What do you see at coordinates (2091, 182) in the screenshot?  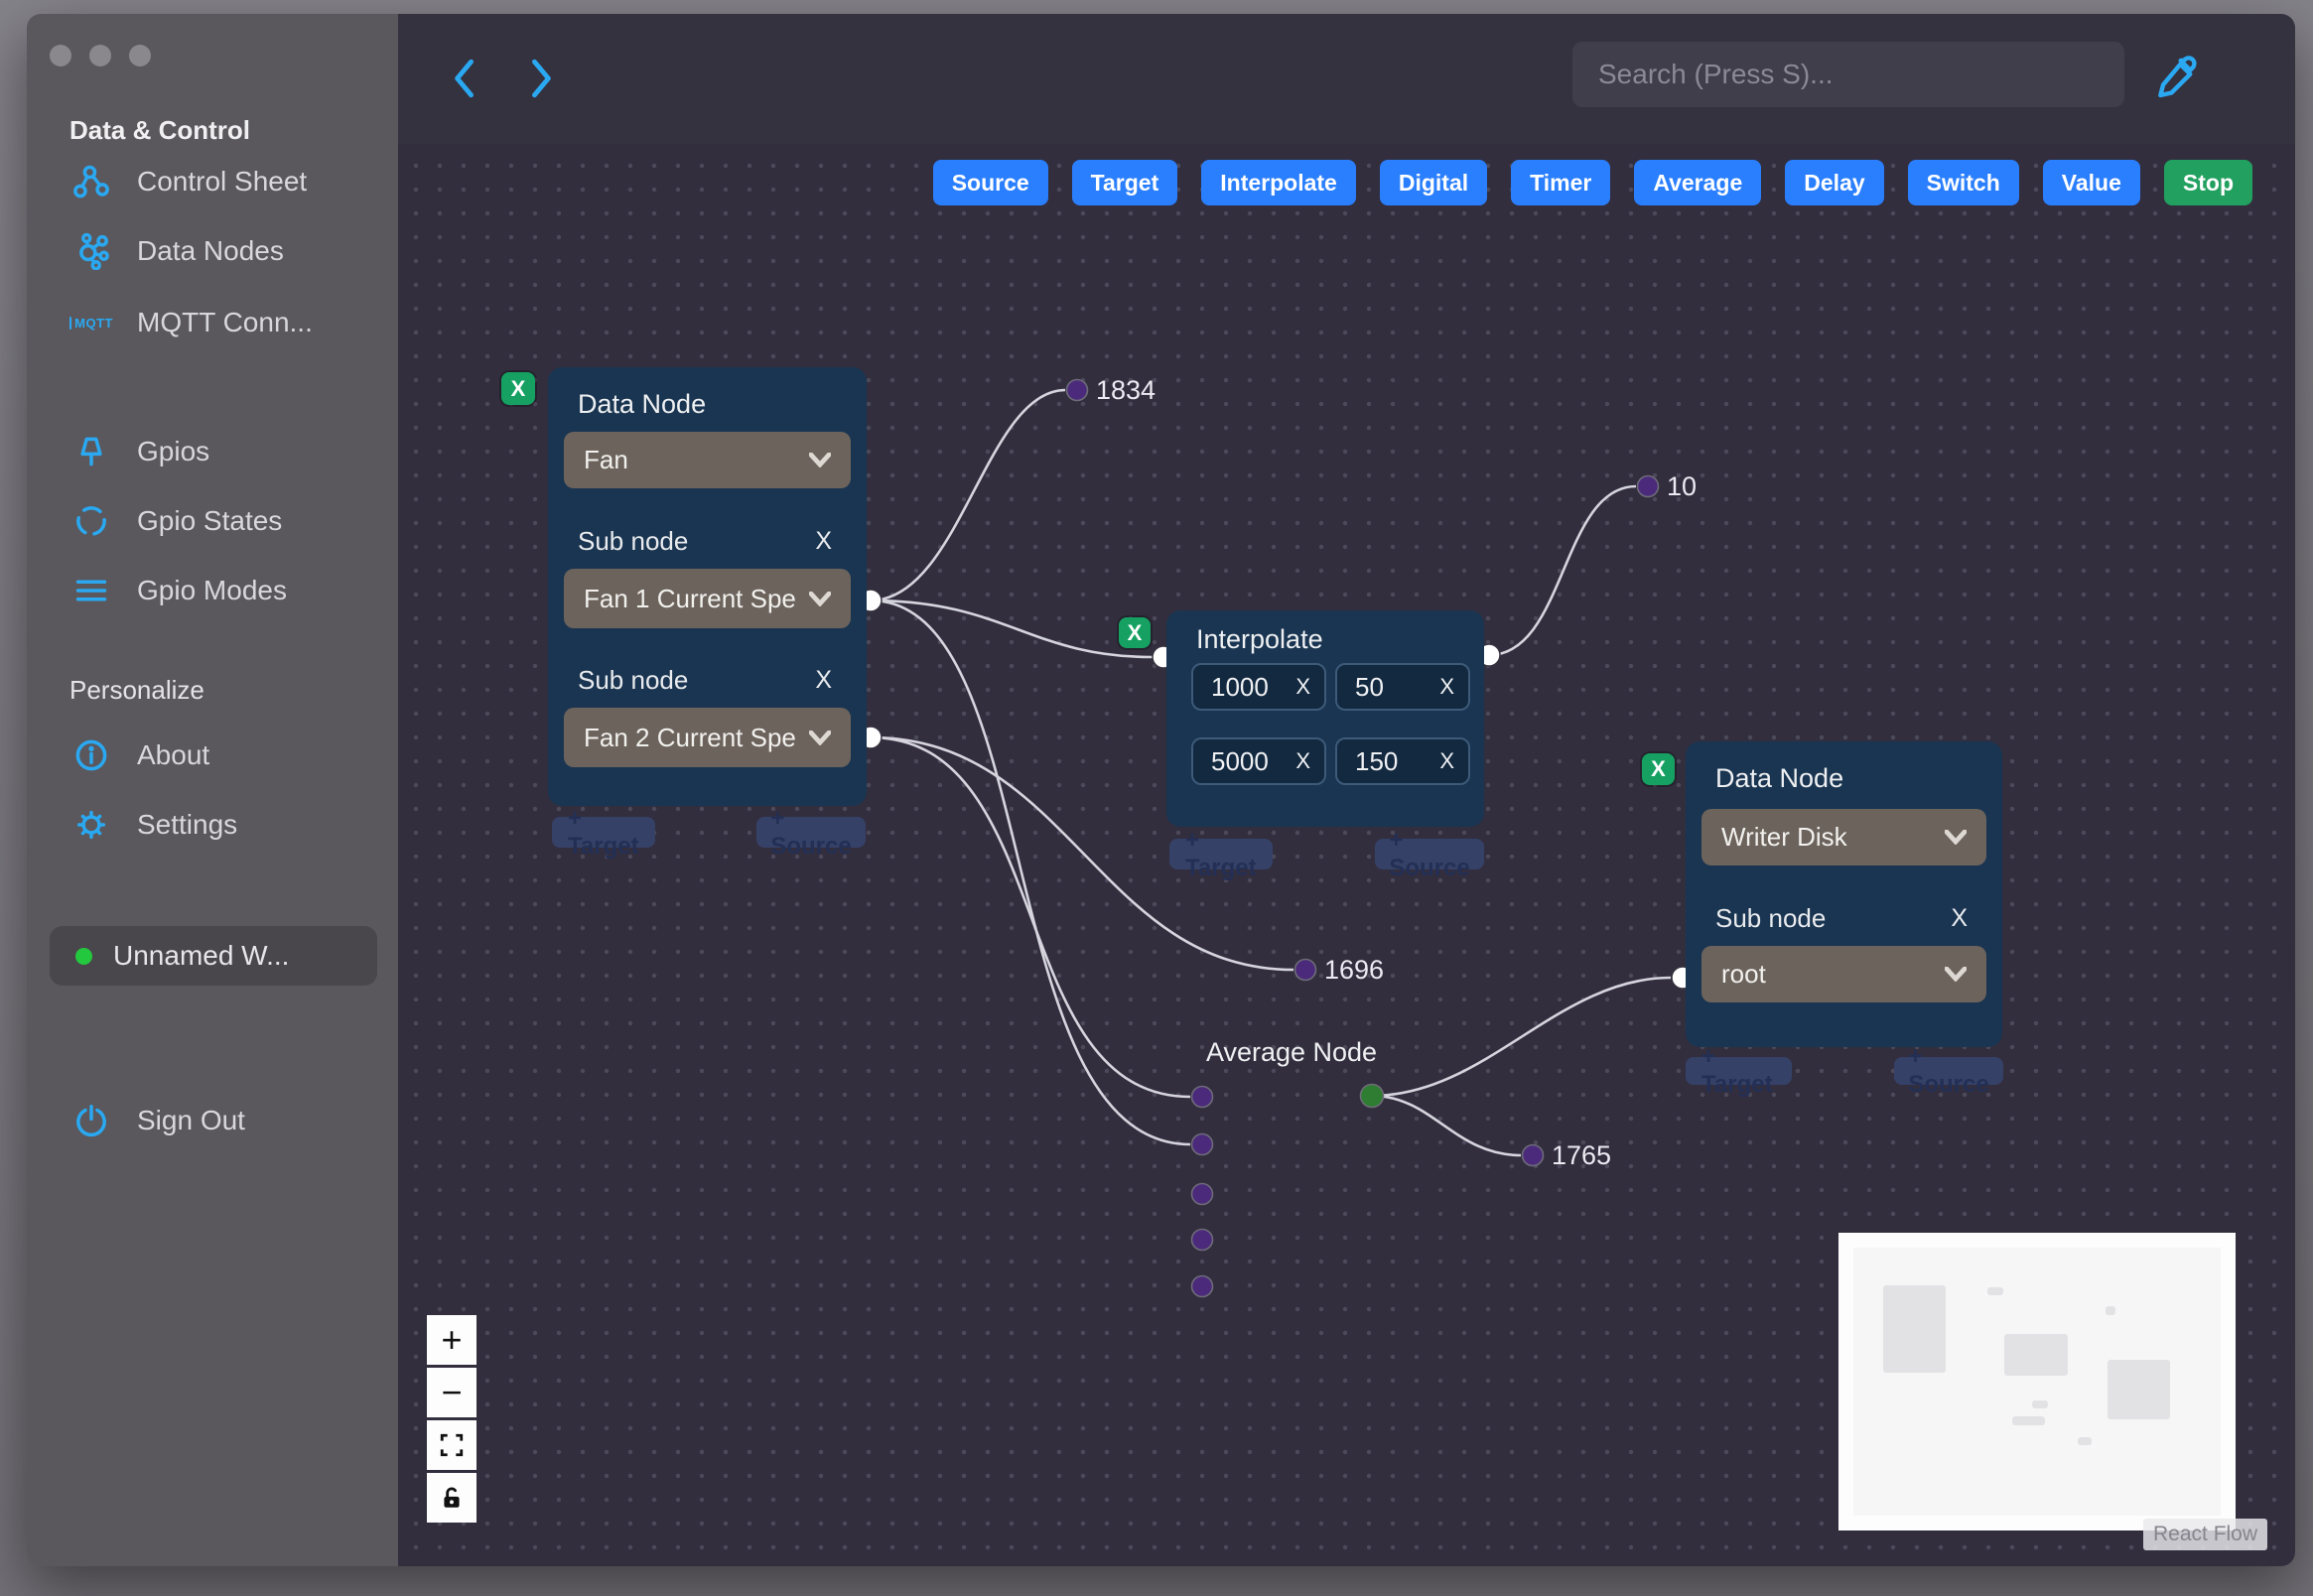 I see `add-value-node-button: Value` at bounding box center [2091, 182].